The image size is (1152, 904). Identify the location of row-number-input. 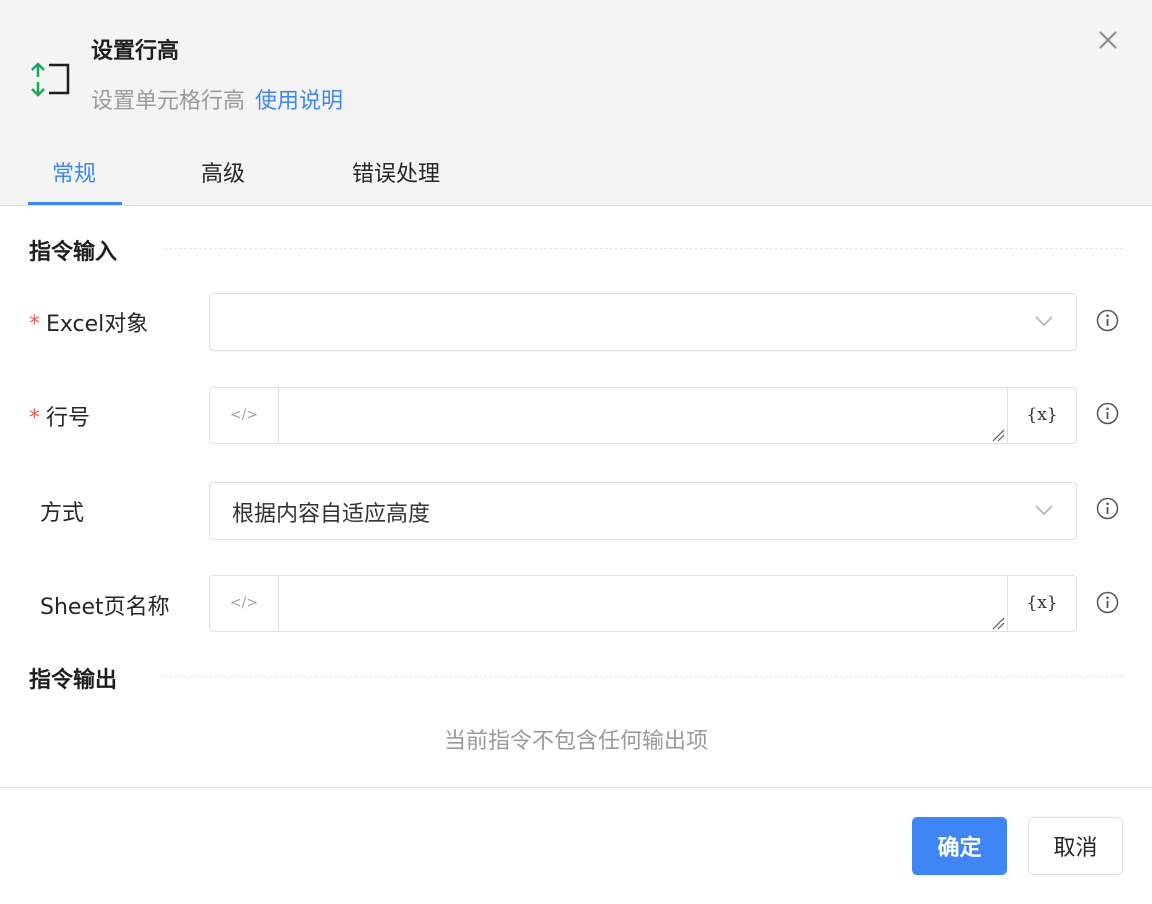
(643, 415).